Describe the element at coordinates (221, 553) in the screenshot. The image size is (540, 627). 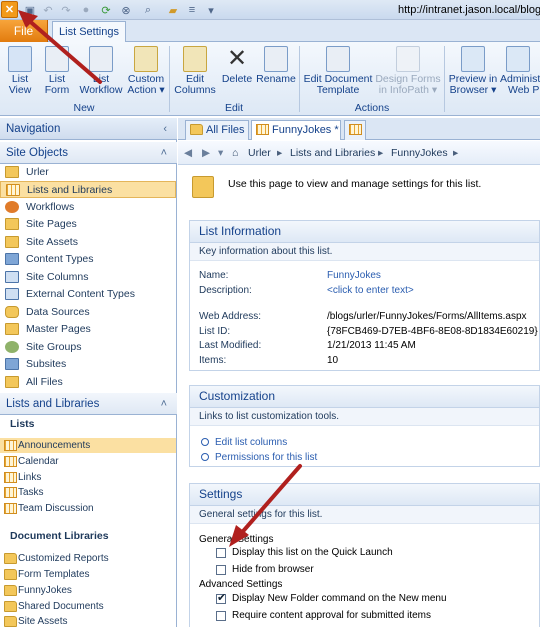
I see `quick-launch-checkbox` at that location.